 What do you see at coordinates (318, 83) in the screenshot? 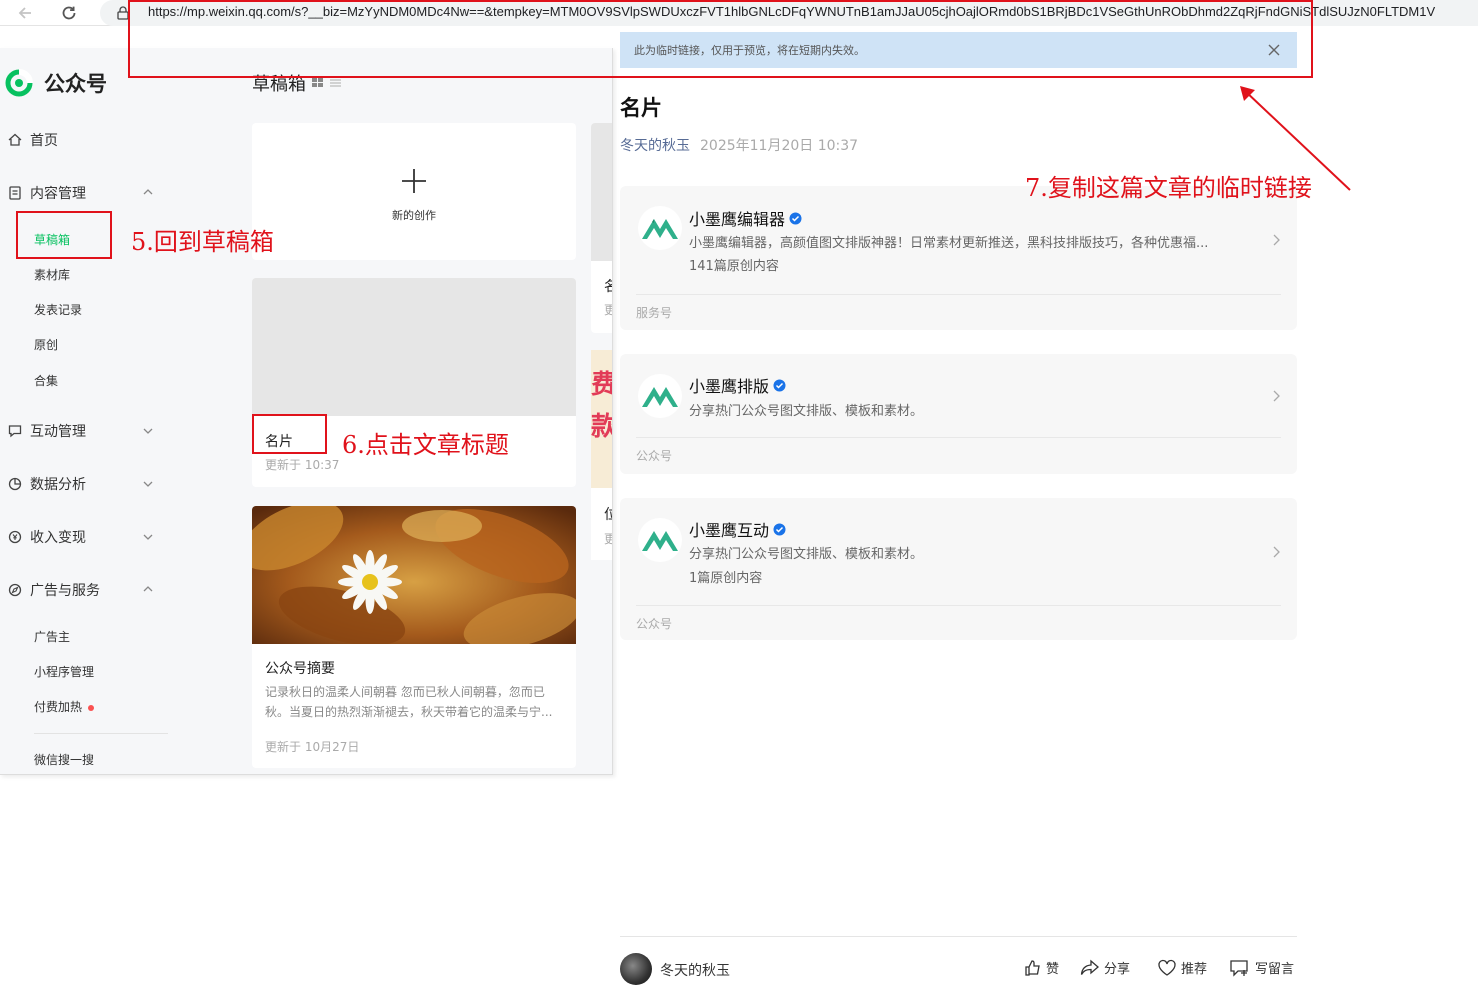
I see `grid-view-icon` at bounding box center [318, 83].